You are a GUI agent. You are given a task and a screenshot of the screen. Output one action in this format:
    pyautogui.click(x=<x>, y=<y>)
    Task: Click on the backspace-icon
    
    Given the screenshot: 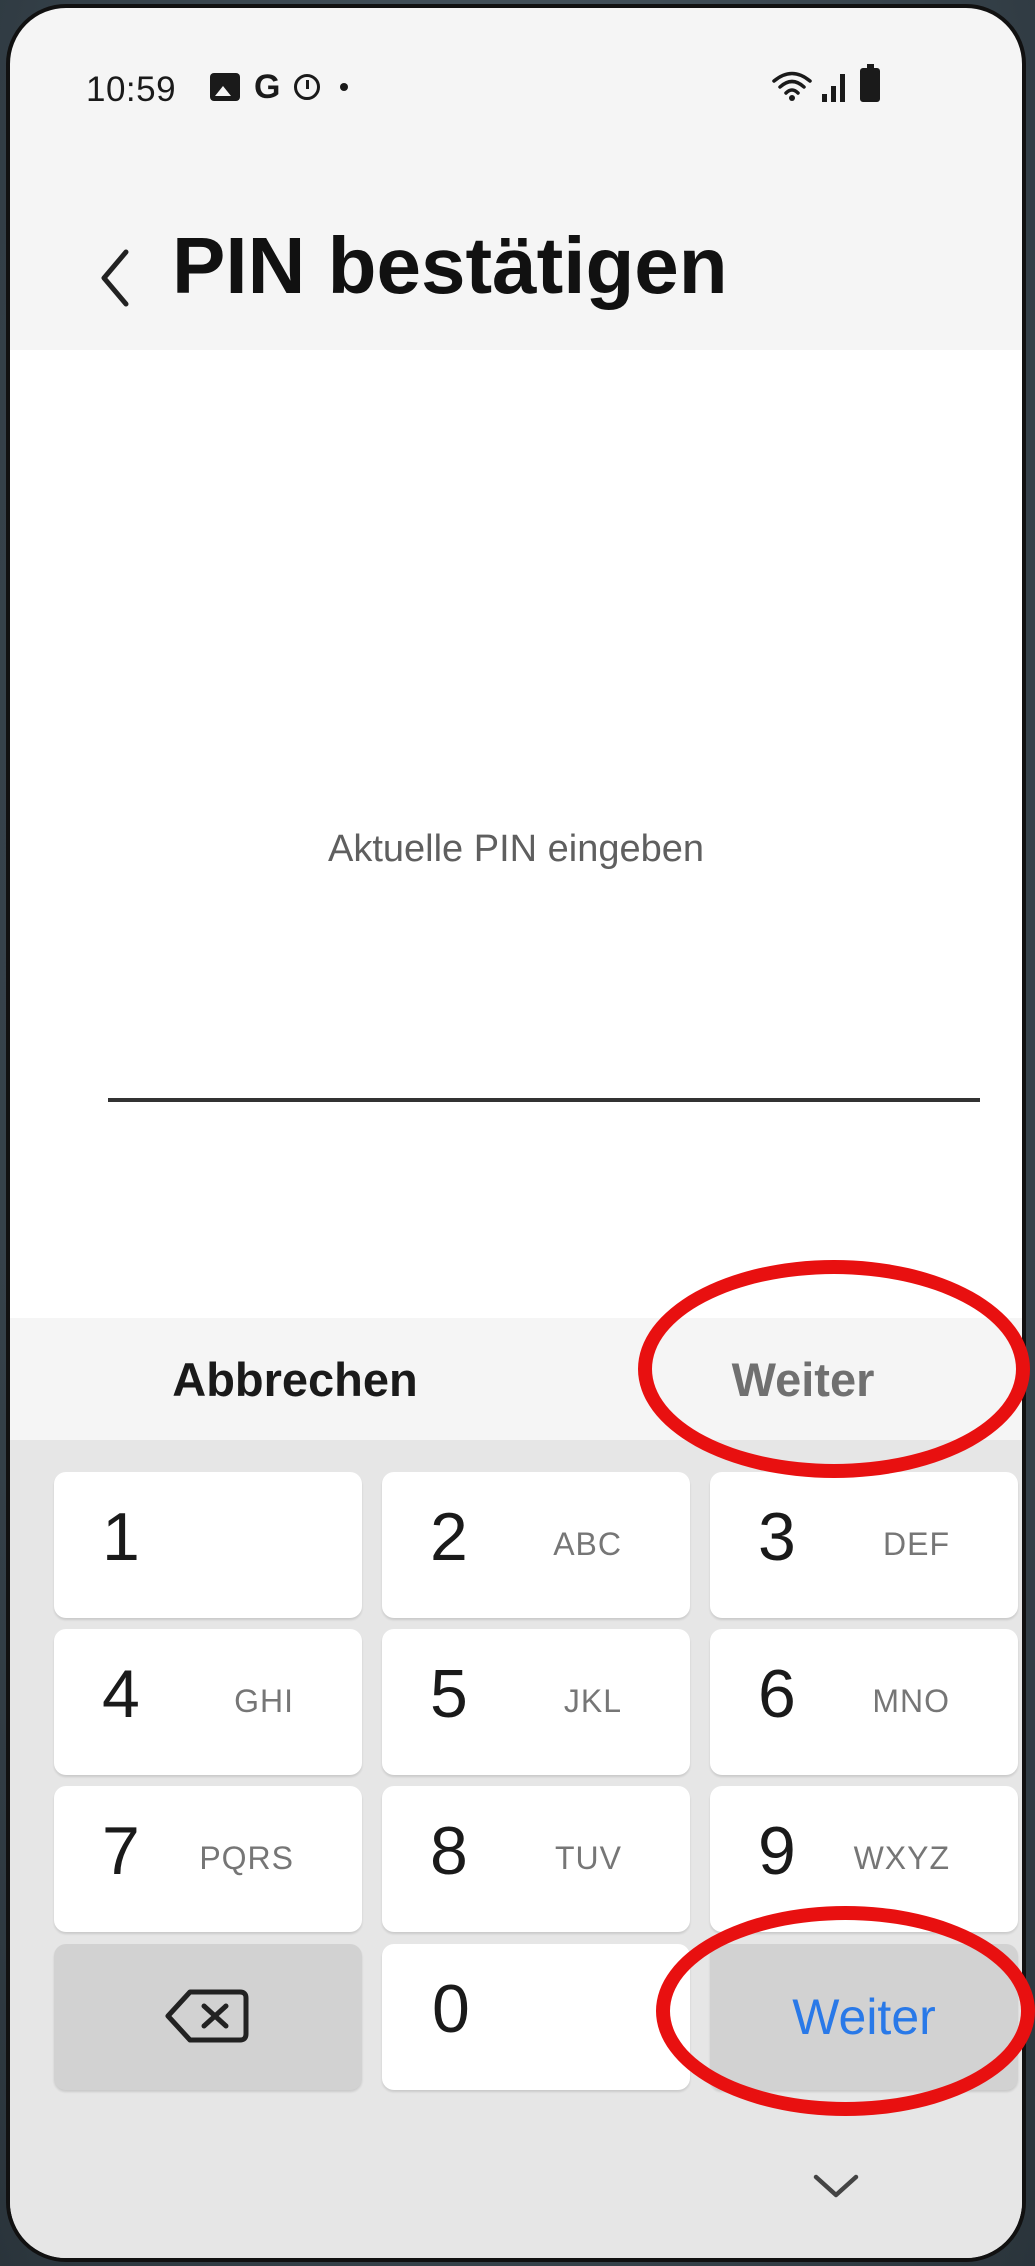 What is the action you would take?
    pyautogui.click(x=207, y=2016)
    